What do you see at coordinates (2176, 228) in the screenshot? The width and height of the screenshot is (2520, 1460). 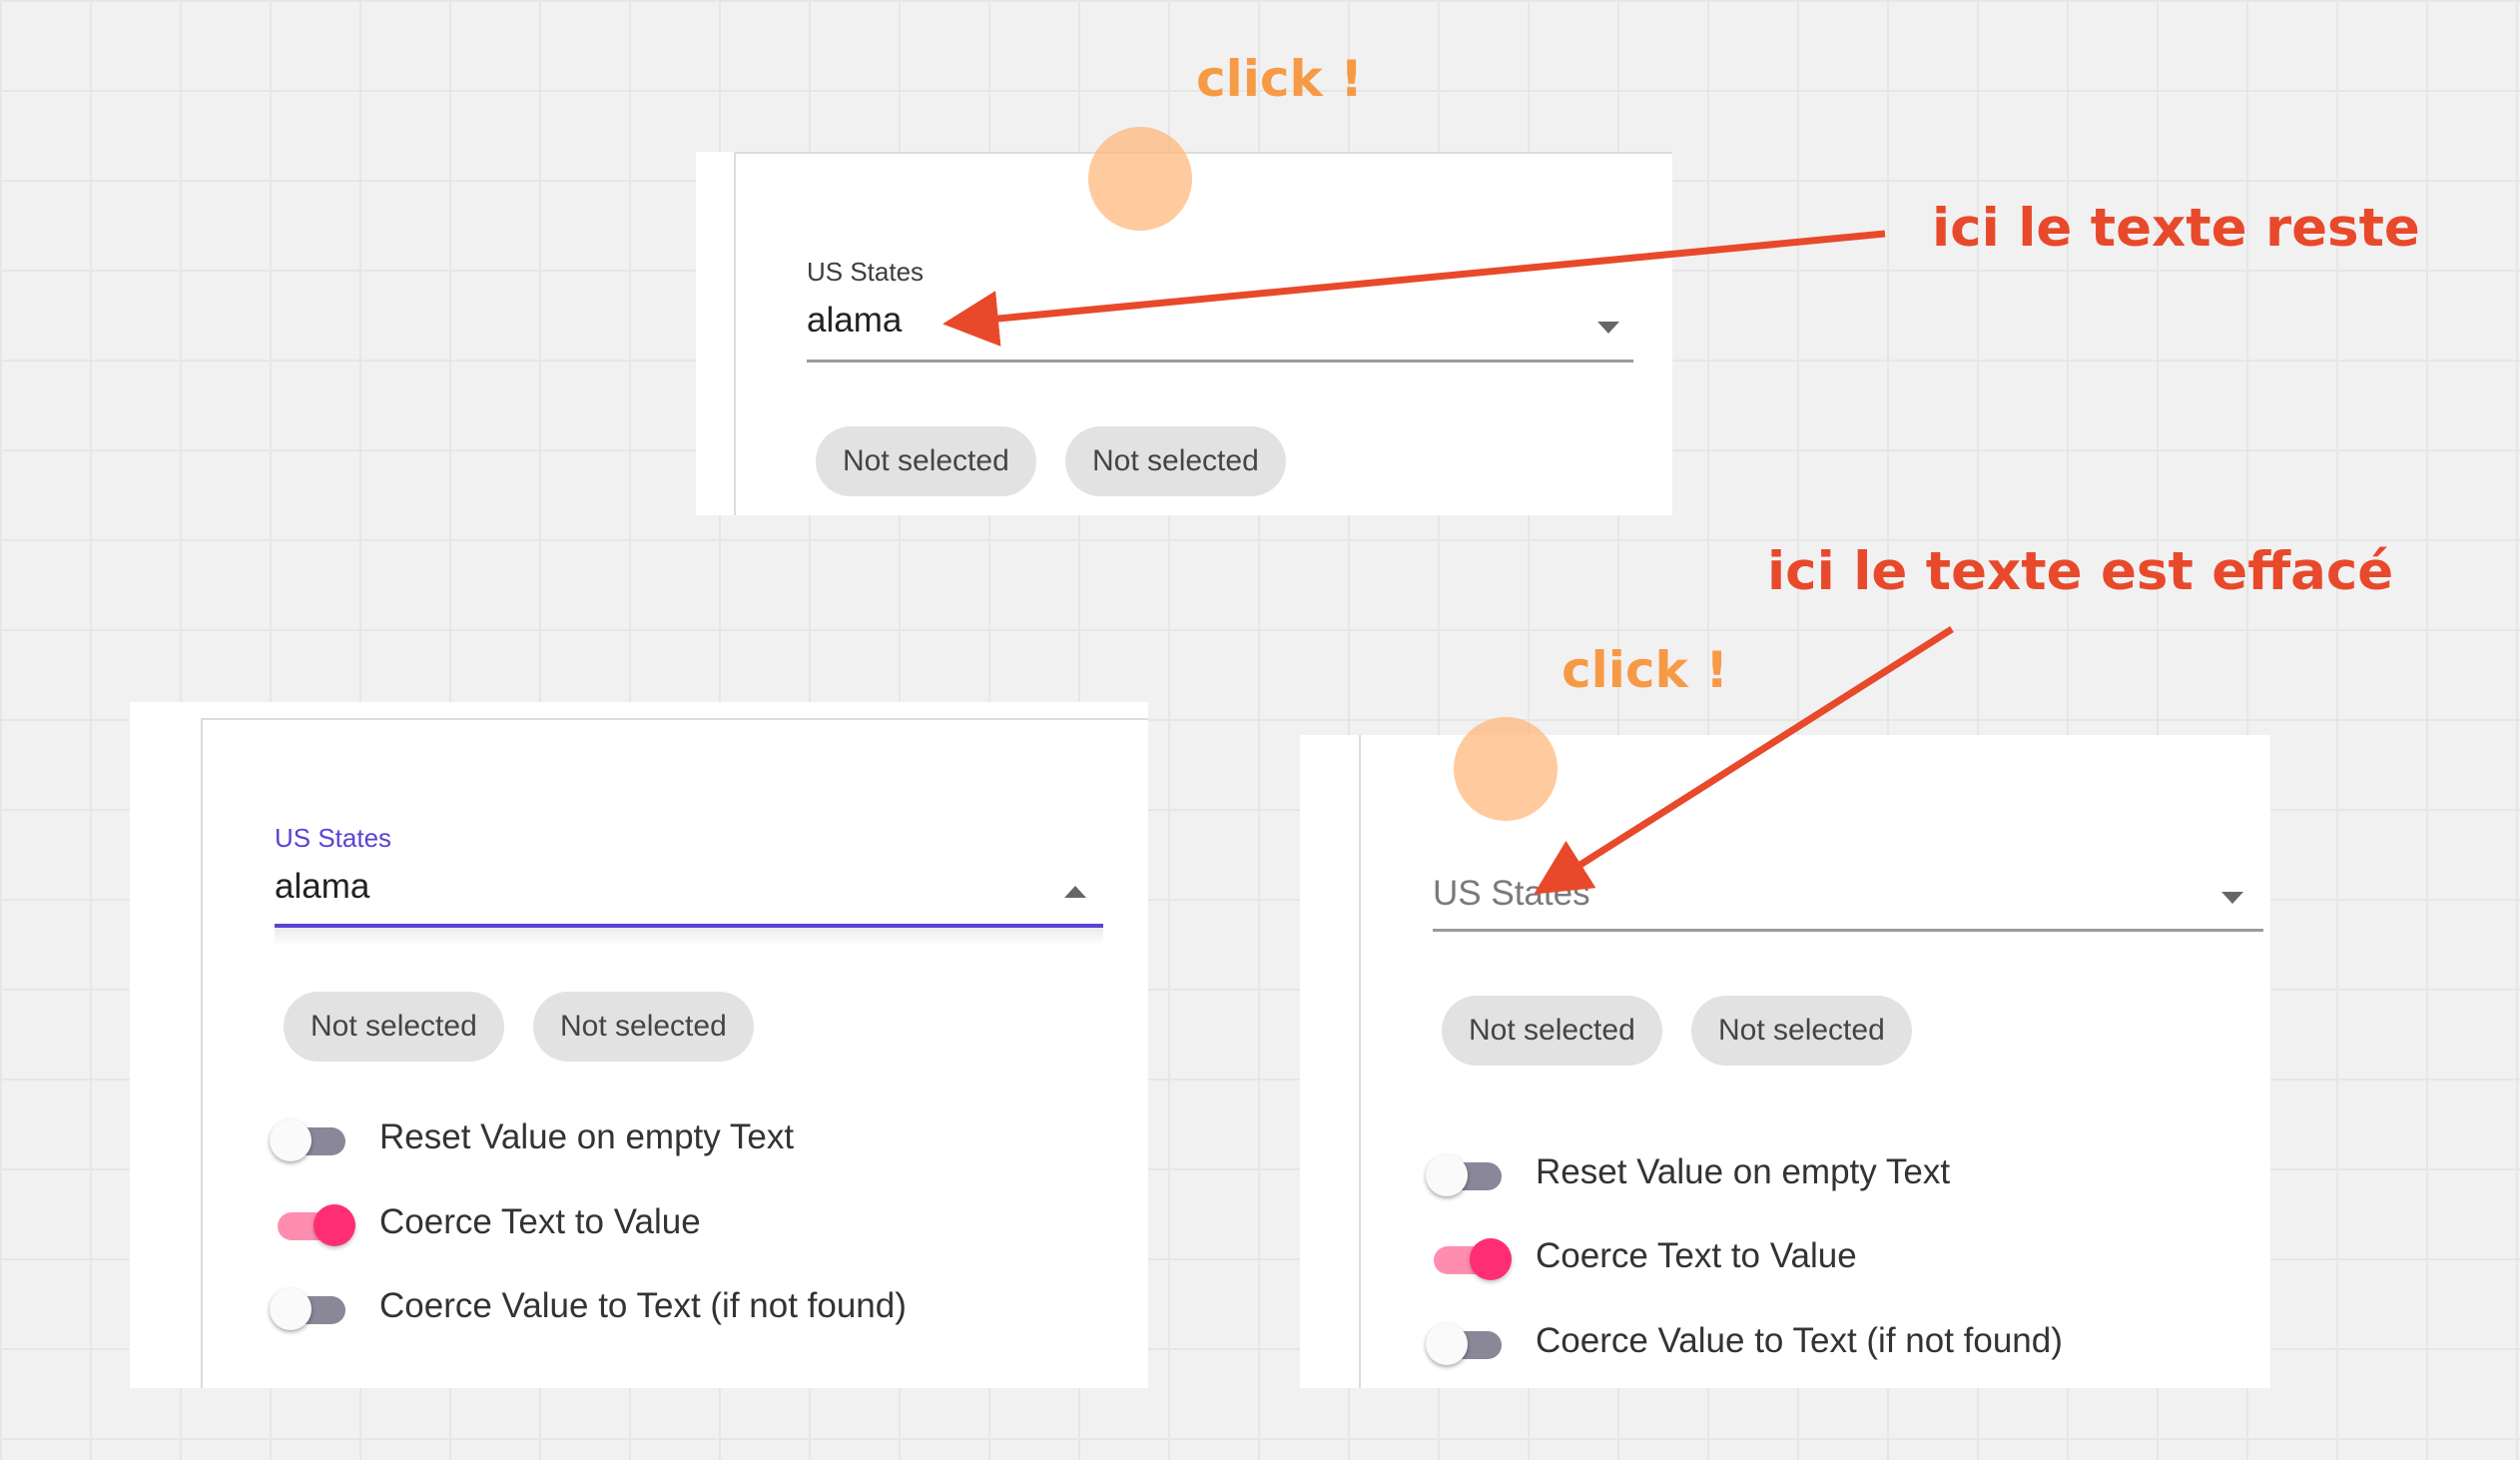 I see `callout-text-stays: ici le texte reste` at bounding box center [2176, 228].